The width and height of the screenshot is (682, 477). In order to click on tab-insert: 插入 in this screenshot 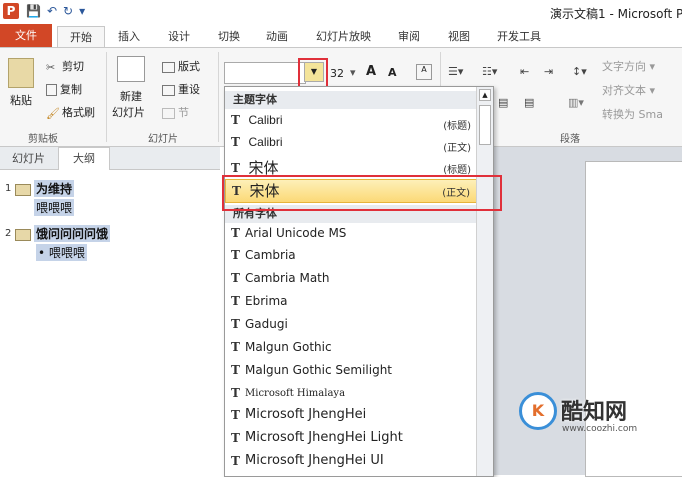, I will do `click(129, 36)`.